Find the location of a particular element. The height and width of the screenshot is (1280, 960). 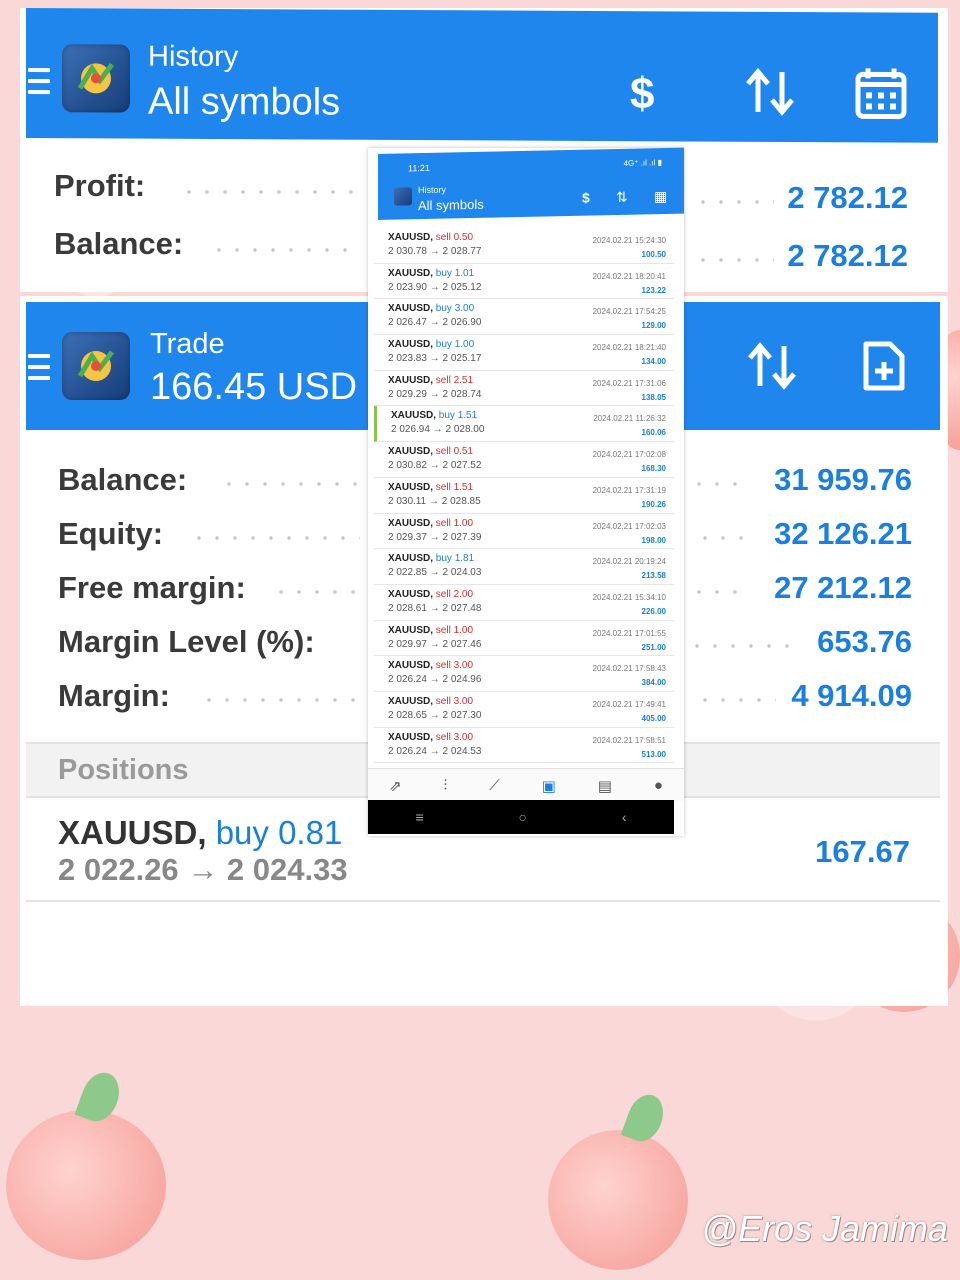

trade-direction: sell 3.00 is located at coordinates (454, 666).